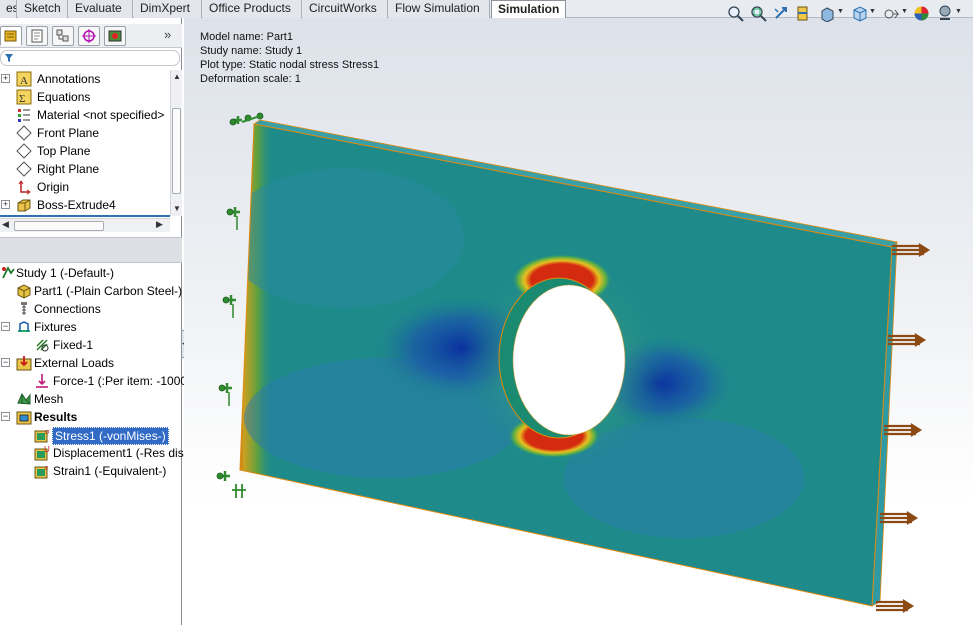 The height and width of the screenshot is (625, 973). What do you see at coordinates (167, 34) in the screenshot?
I see `more-tabs-icon: »` at bounding box center [167, 34].